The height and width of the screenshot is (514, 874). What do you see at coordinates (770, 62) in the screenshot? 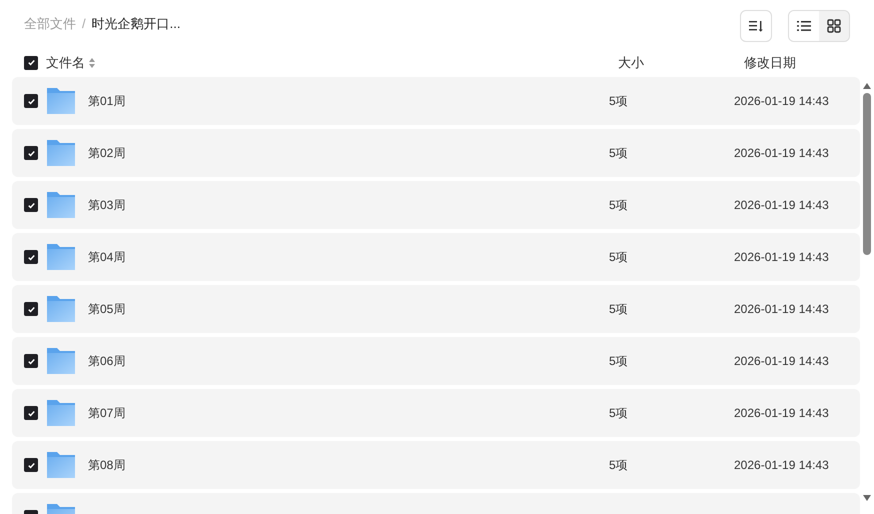
I see `column-header: 修改日期` at bounding box center [770, 62].